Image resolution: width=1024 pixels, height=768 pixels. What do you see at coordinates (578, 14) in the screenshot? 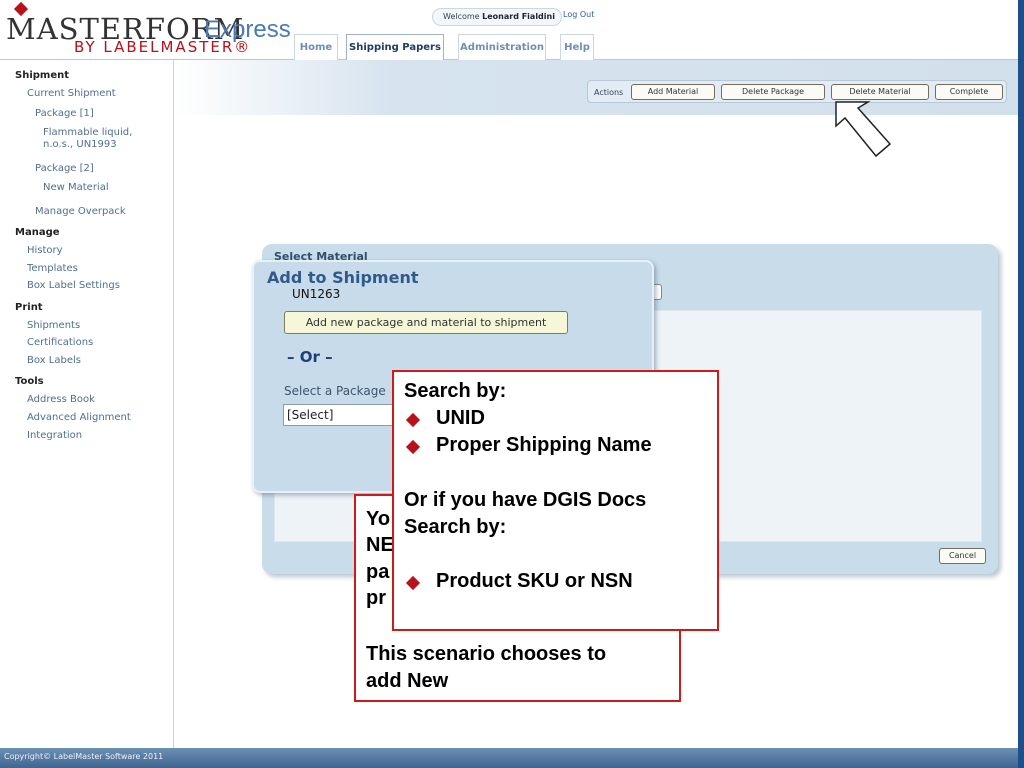
I see `logout-link: Log Out` at bounding box center [578, 14].